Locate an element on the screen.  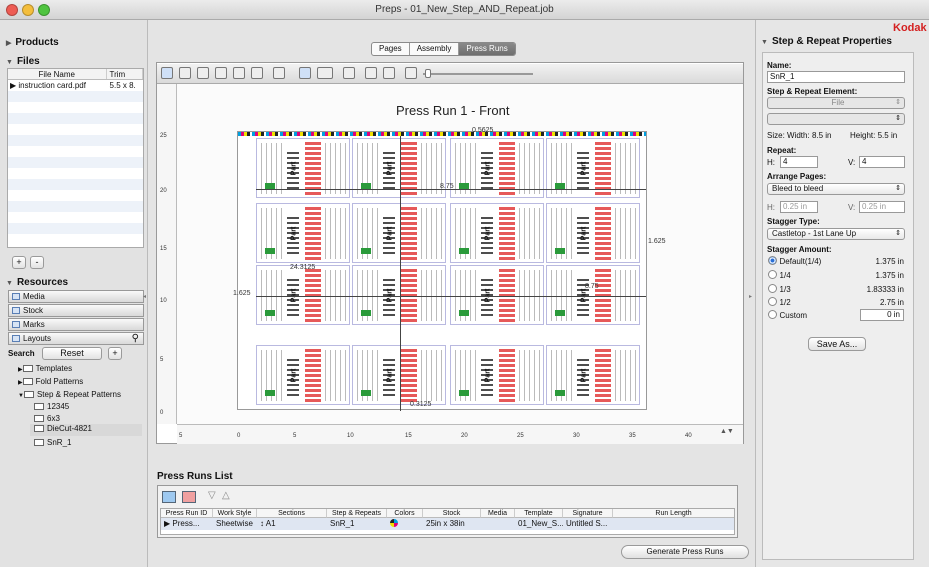
column-header: Template is located at coordinates (539, 513).